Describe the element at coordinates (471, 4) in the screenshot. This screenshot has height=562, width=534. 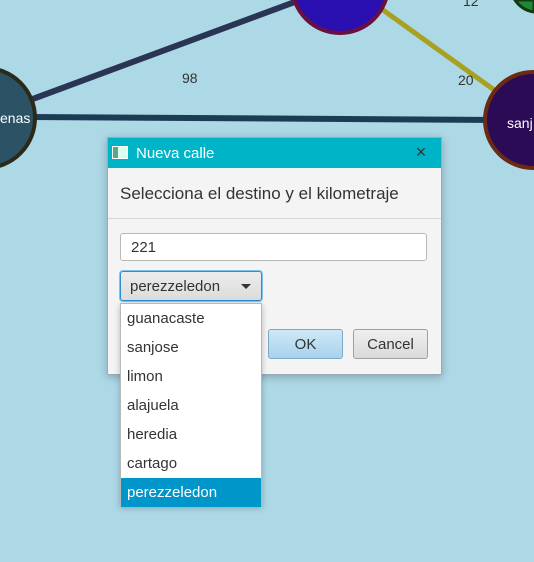
I see `edge-weight-label: 12` at that location.